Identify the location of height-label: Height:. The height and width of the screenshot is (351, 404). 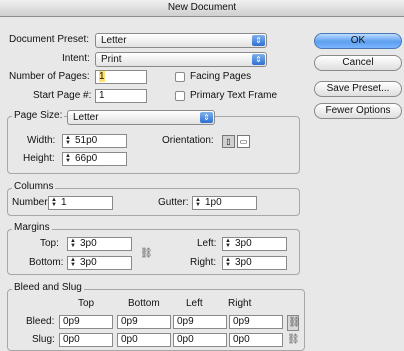
(39, 158).